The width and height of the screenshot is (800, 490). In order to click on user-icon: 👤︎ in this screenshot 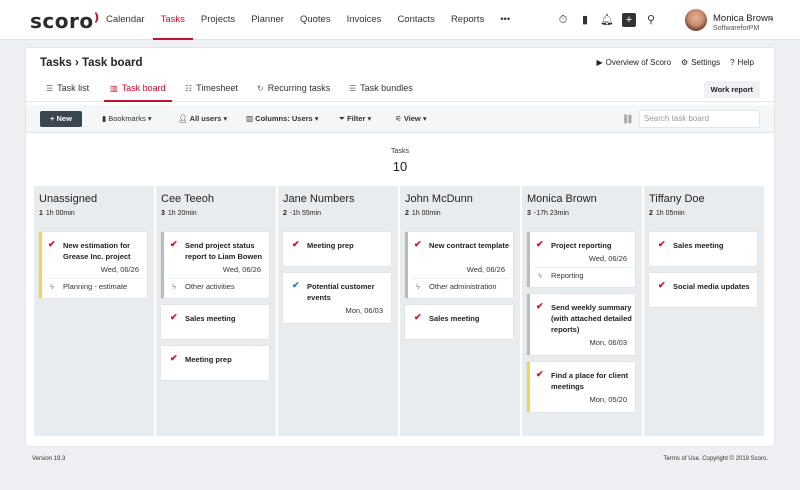, I will do `click(184, 118)`.